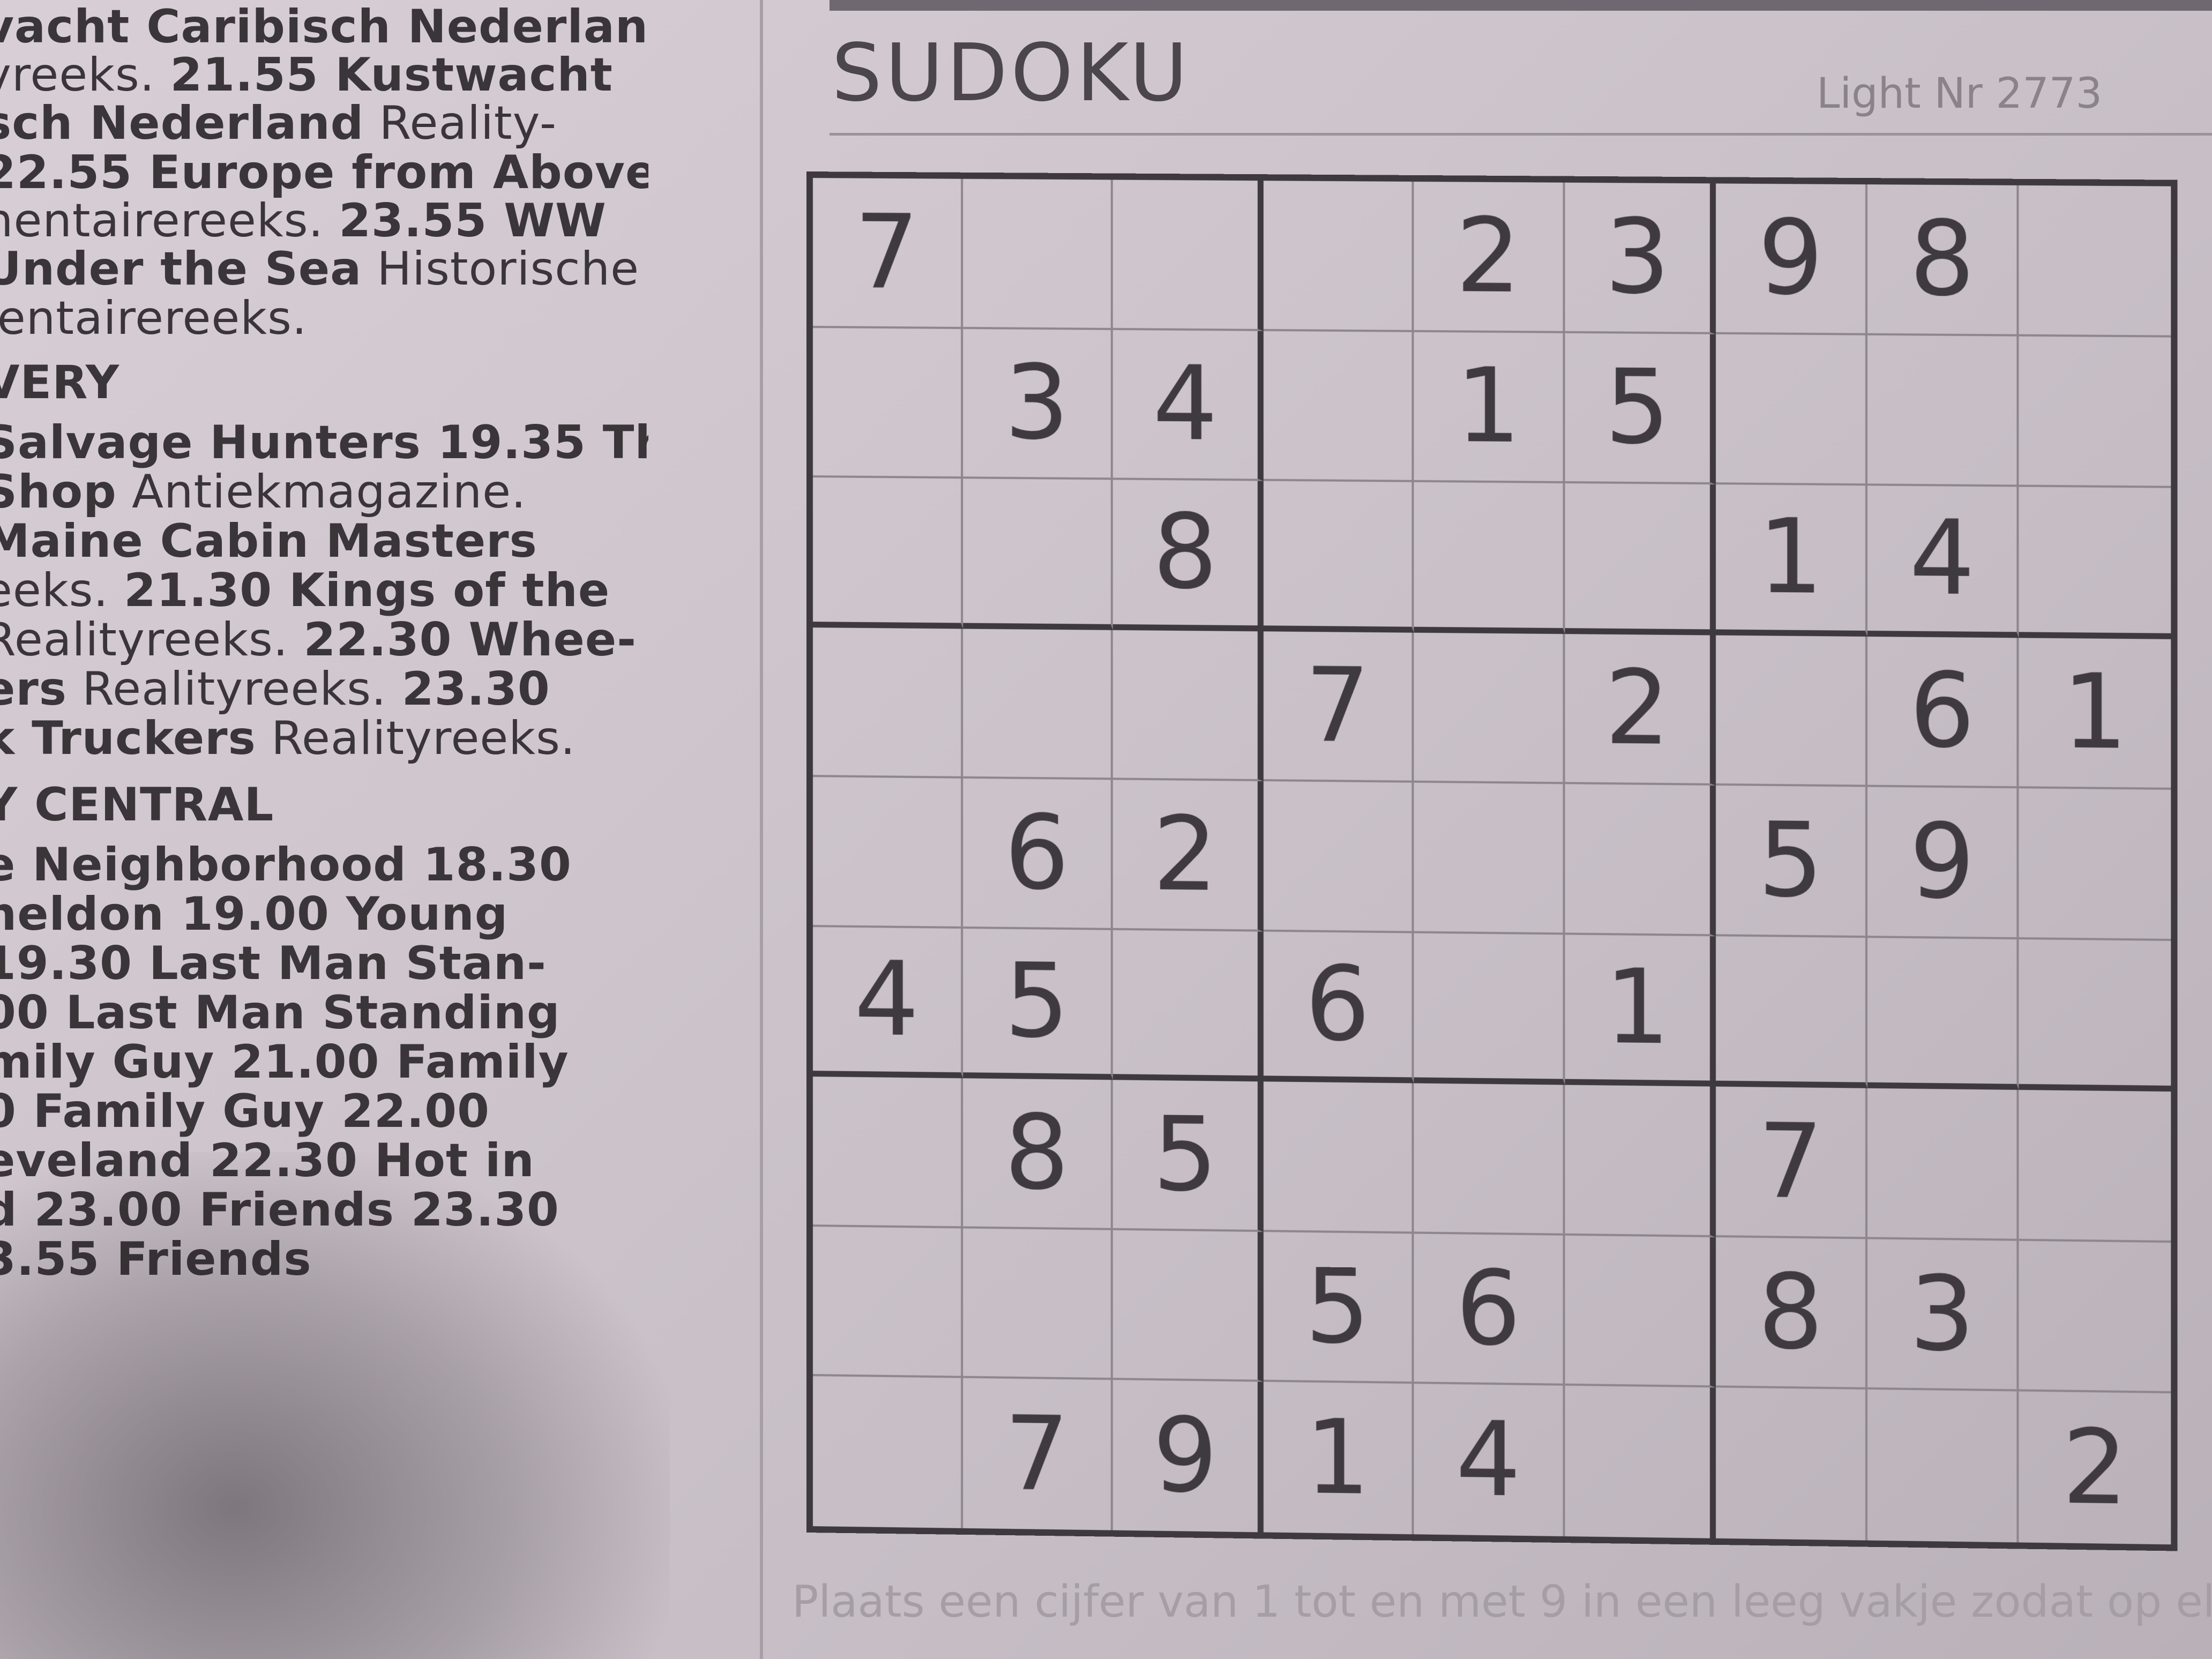 The width and height of the screenshot is (2212, 1659). I want to click on tv-program-bold: VERY, so click(60, 382).